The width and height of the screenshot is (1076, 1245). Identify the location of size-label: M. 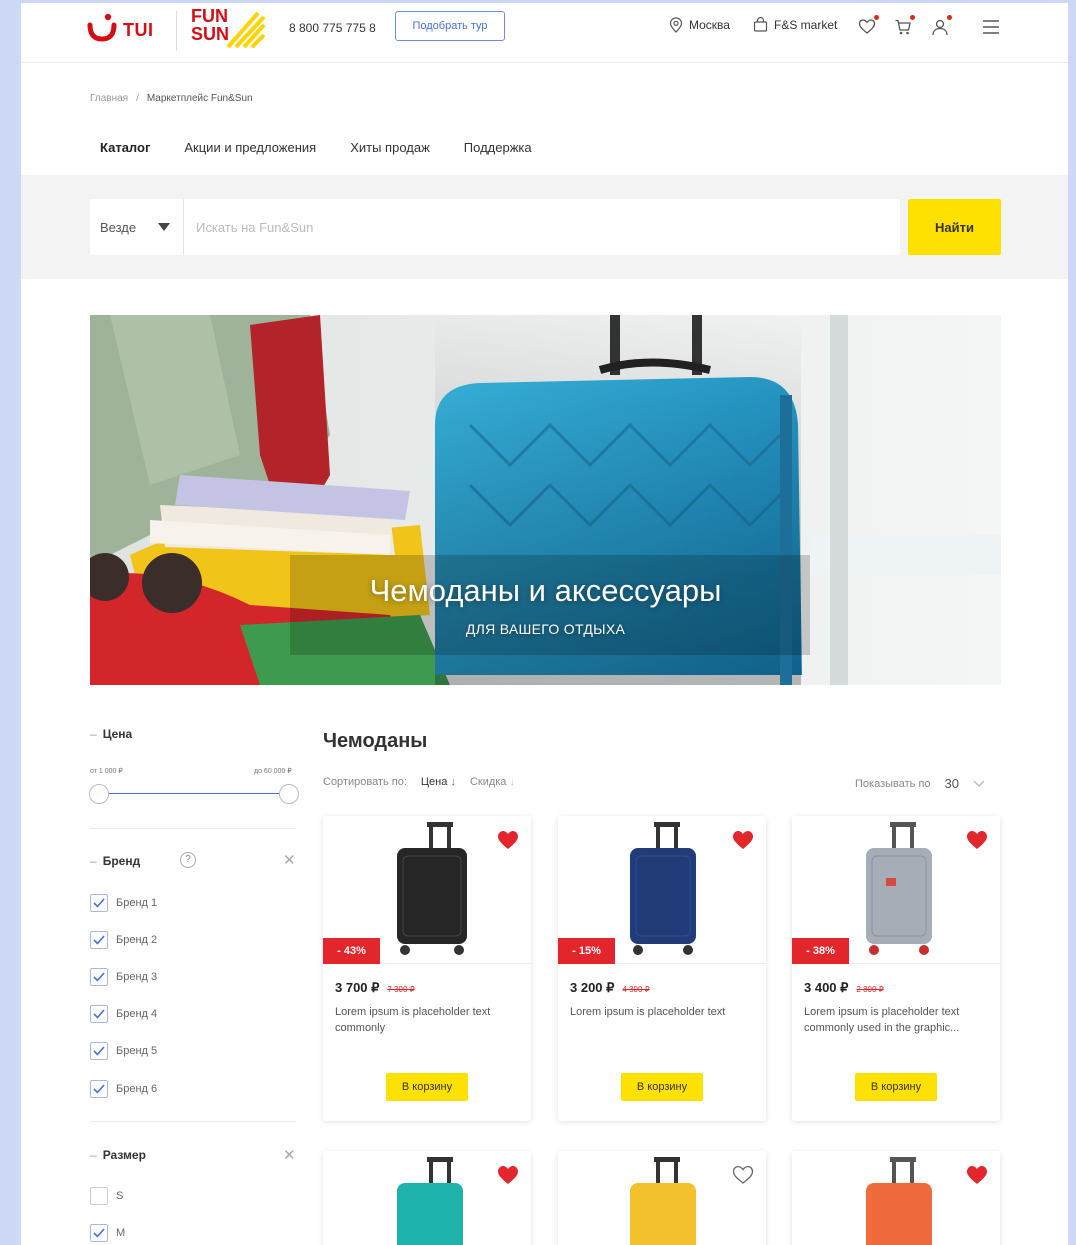
(121, 1233).